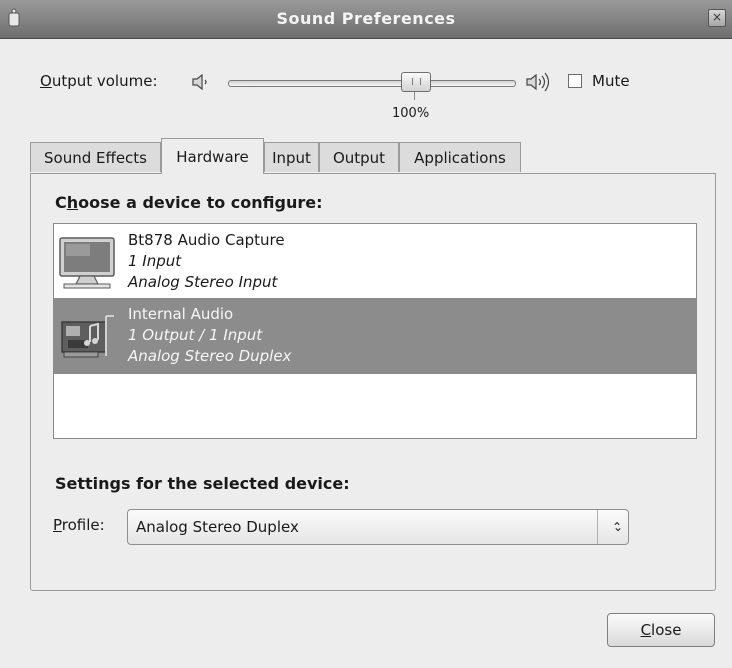  I want to click on up-down-arrows-icon: ⌃⌄, so click(612, 527).